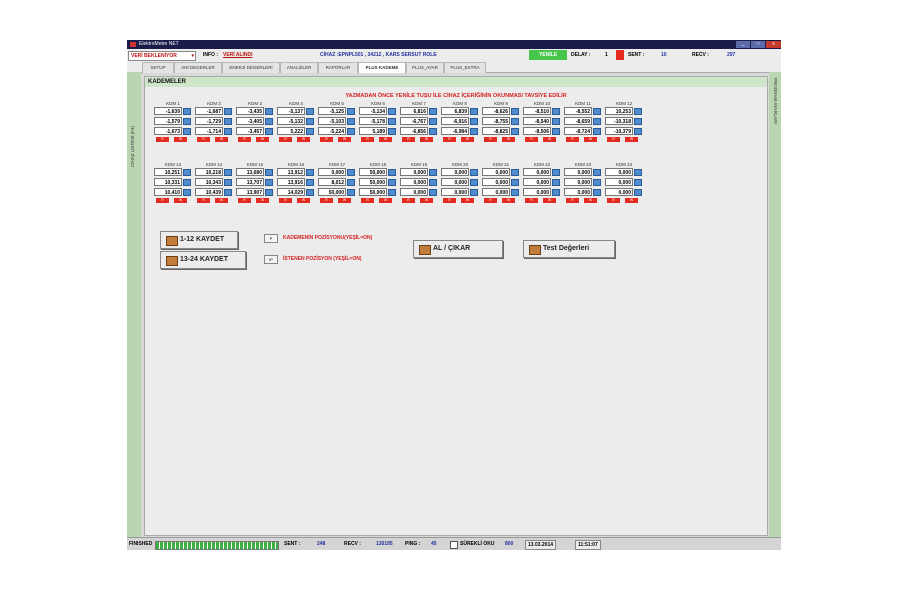  Describe the element at coordinates (271, 259) in the screenshot. I see `istenen-position-indicator: IP` at that location.